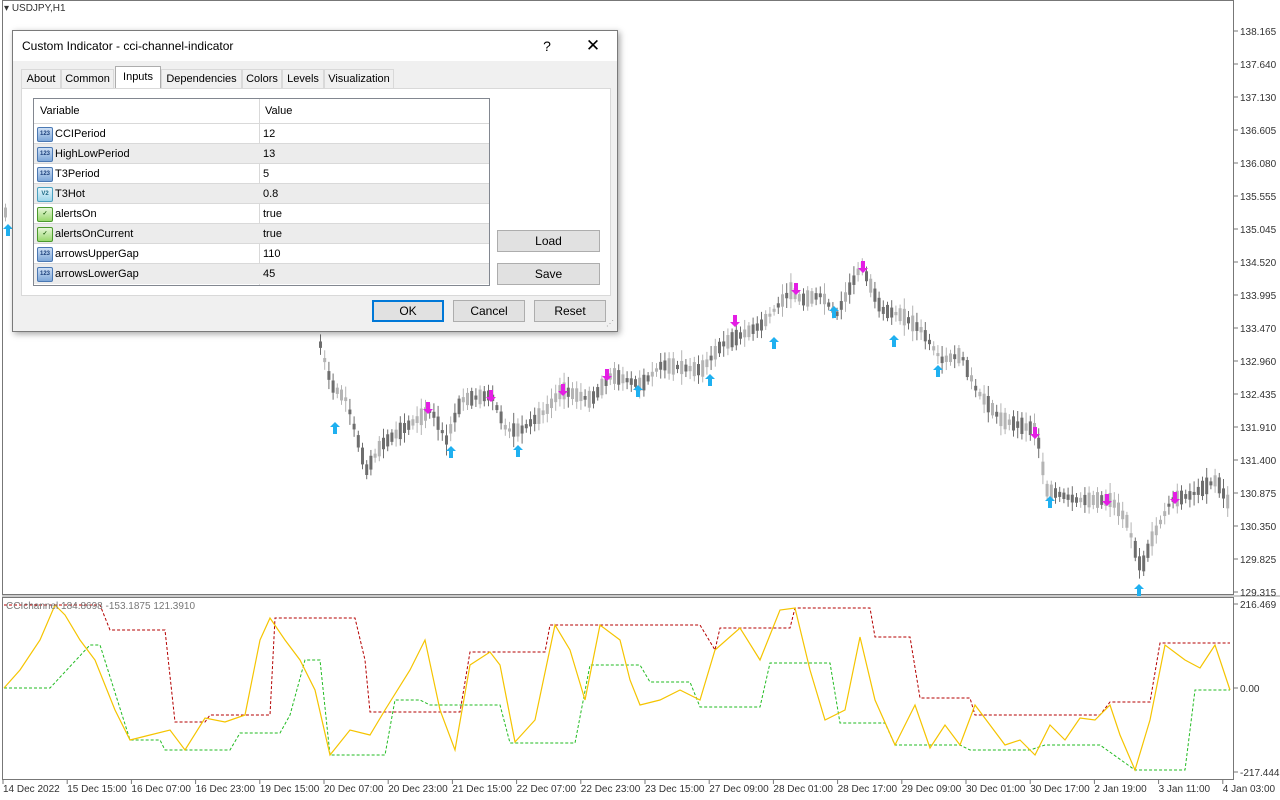 This screenshot has width=1280, height=800. I want to click on time-tick-label: 28 Dec 01:00, so click(803, 789).